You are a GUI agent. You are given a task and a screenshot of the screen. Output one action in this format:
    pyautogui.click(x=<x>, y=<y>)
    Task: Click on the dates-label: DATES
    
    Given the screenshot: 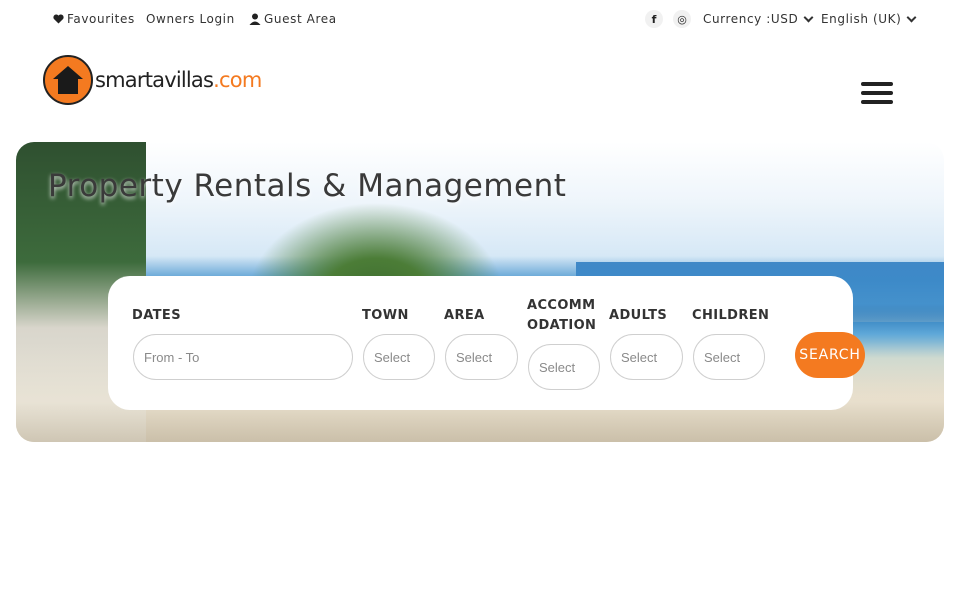 What is the action you would take?
    pyautogui.click(x=156, y=315)
    